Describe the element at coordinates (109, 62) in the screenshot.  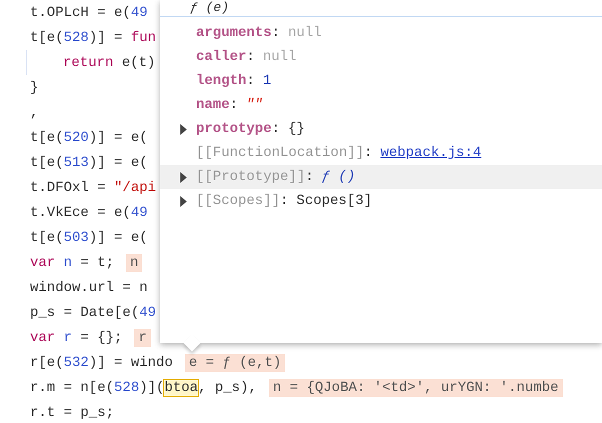
I see `code-line: return e(t)` at that location.